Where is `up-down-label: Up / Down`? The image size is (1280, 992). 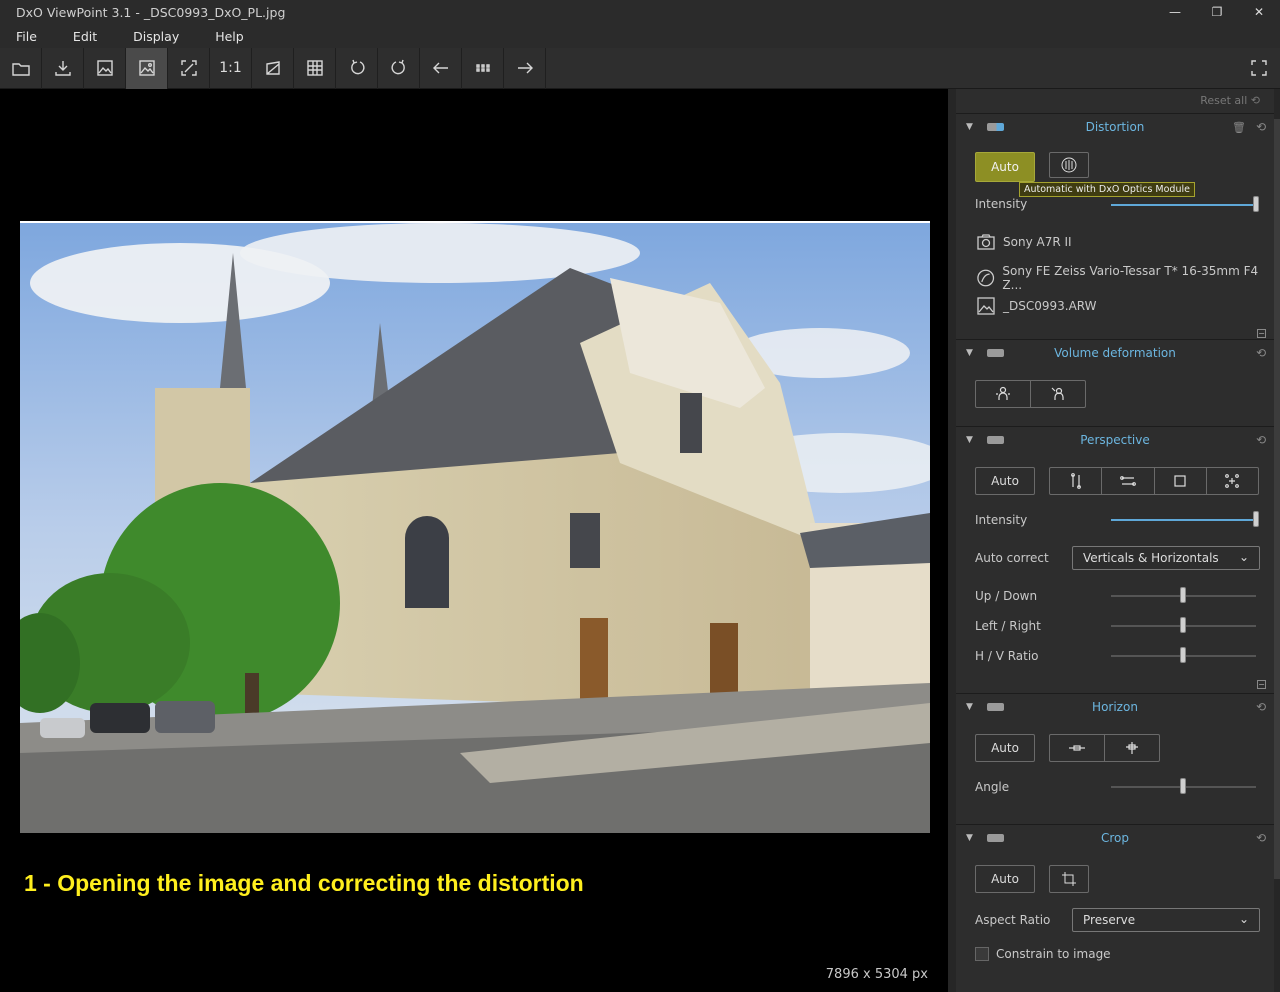 up-down-label: Up / Down is located at coordinates (1006, 596).